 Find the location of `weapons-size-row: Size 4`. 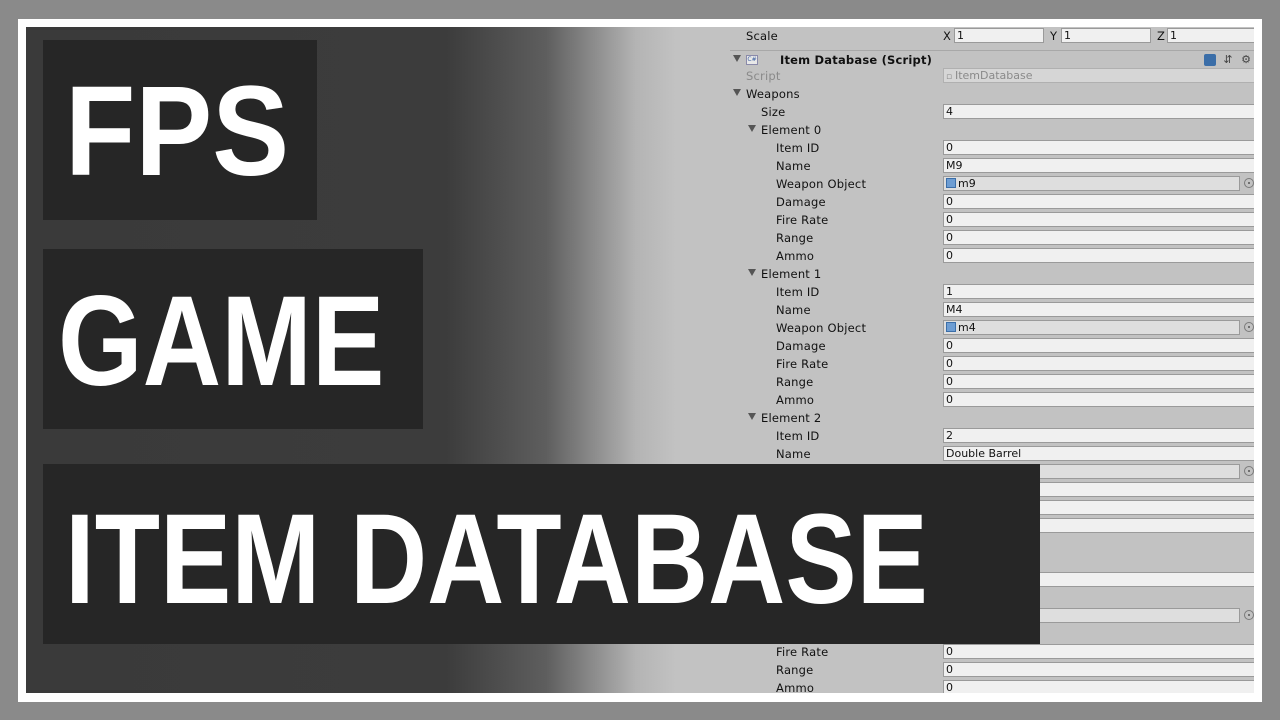

weapons-size-row: Size 4 is located at coordinates (992, 112).